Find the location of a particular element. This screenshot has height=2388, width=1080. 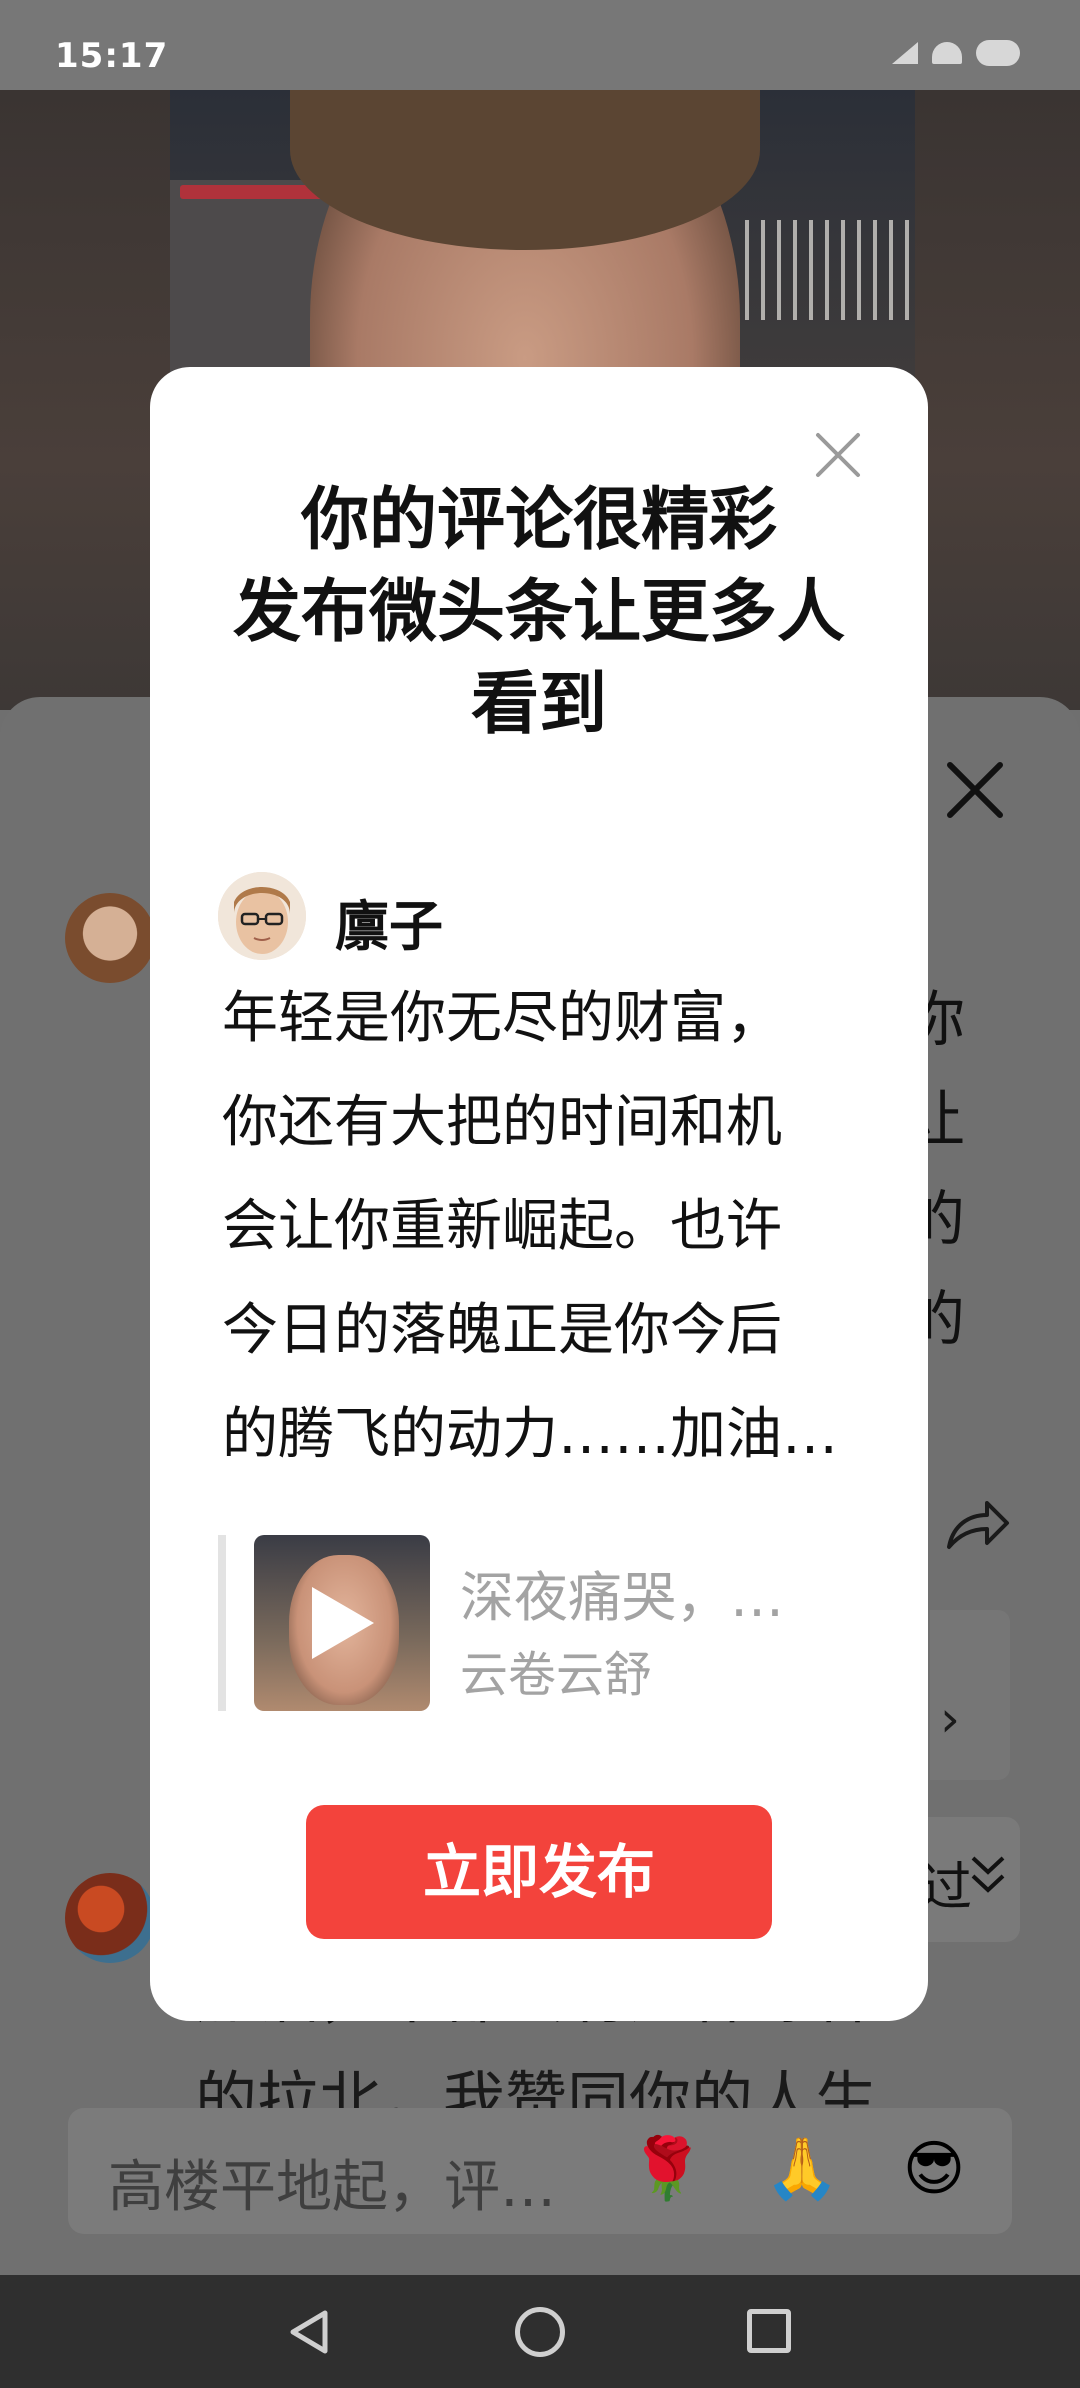

status-bar: 15:17 is located at coordinates (540, 45).